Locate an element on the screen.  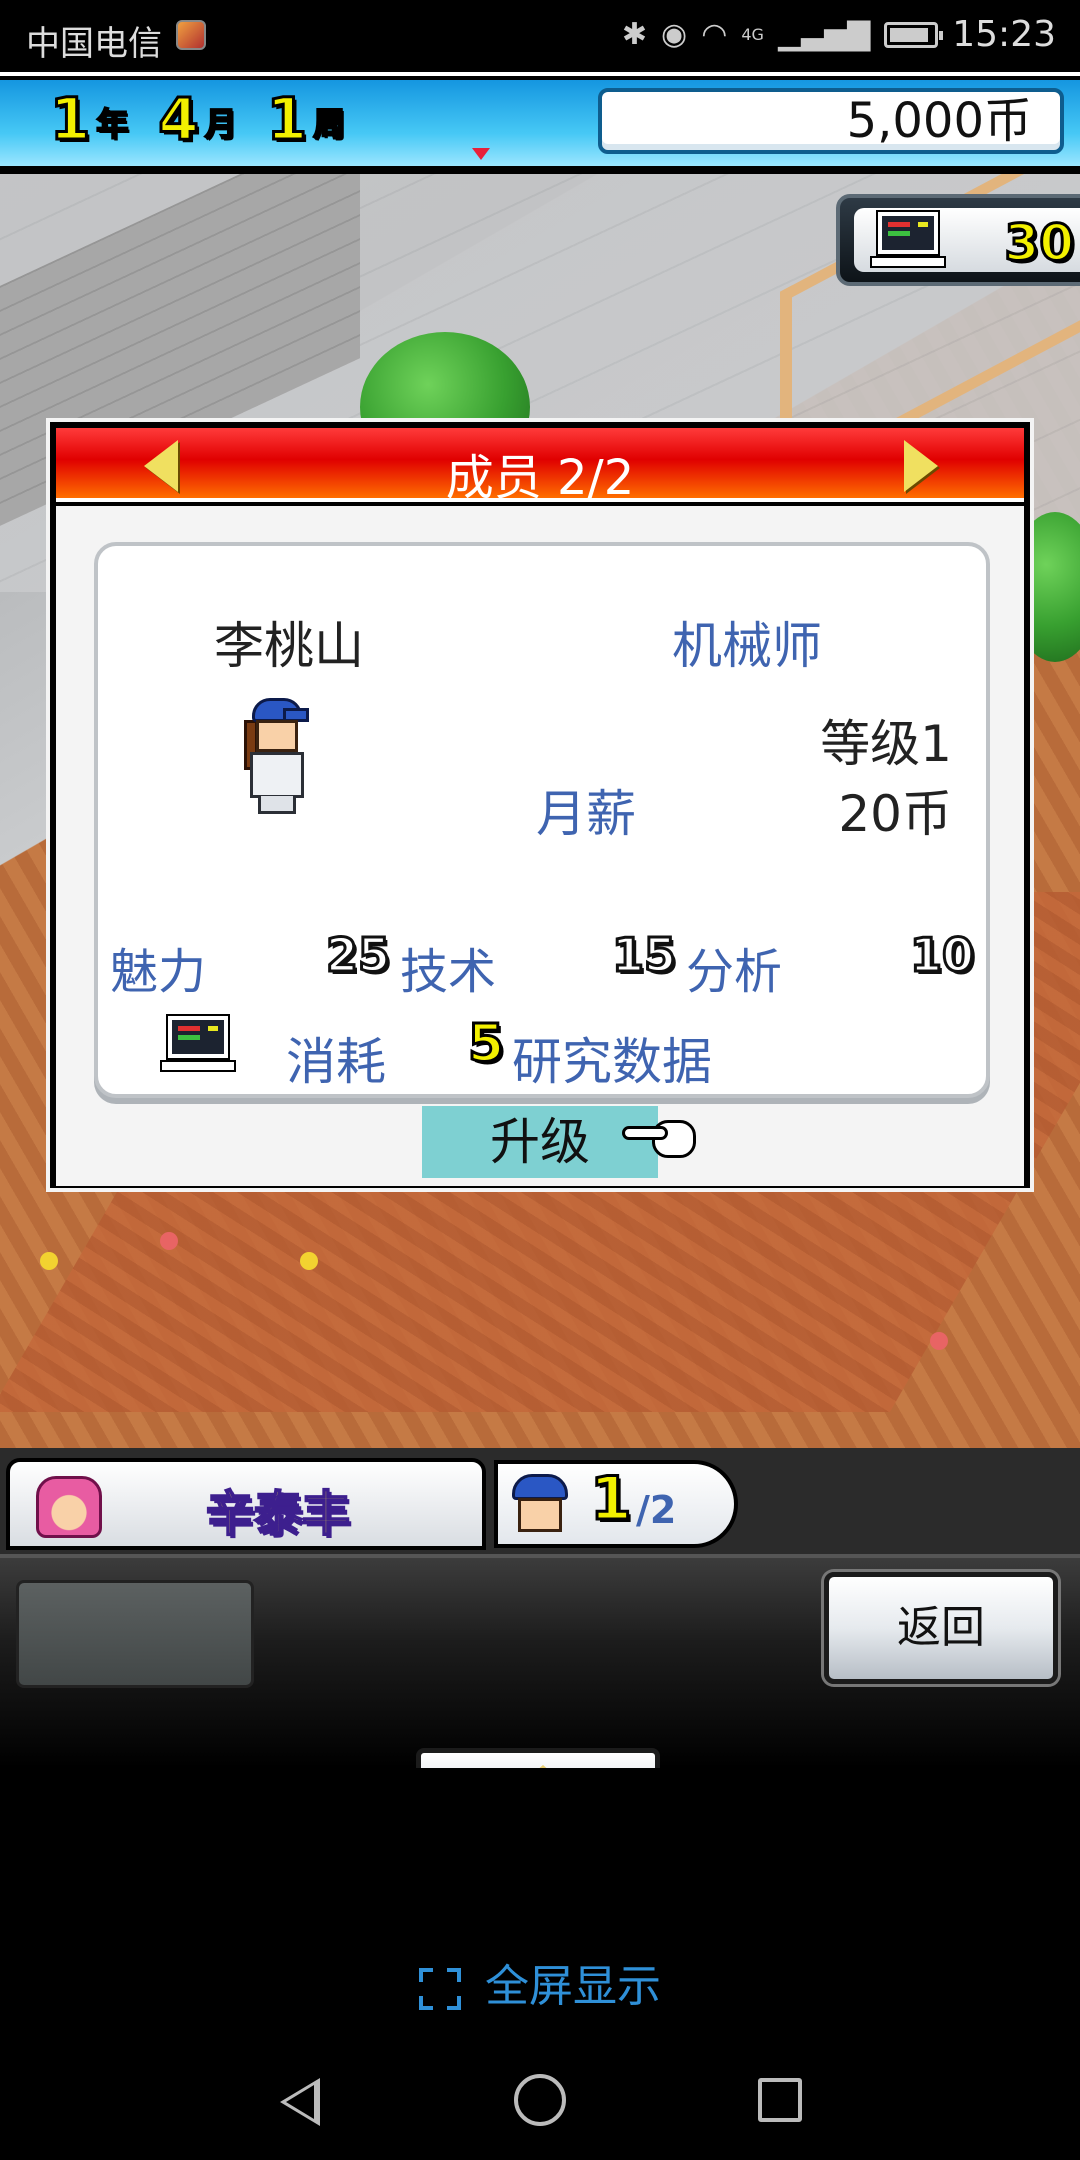
charm-value: 25 is located at coordinates (357, 955).